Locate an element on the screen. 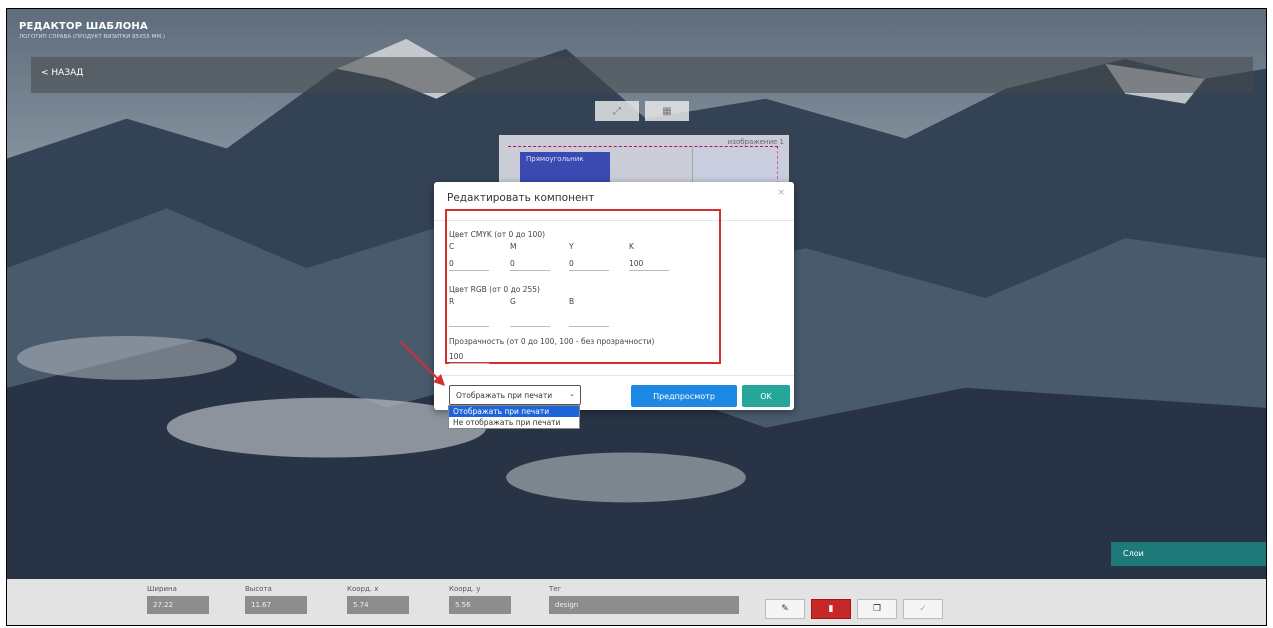  cmyk-c-input: 0 is located at coordinates (469, 265).